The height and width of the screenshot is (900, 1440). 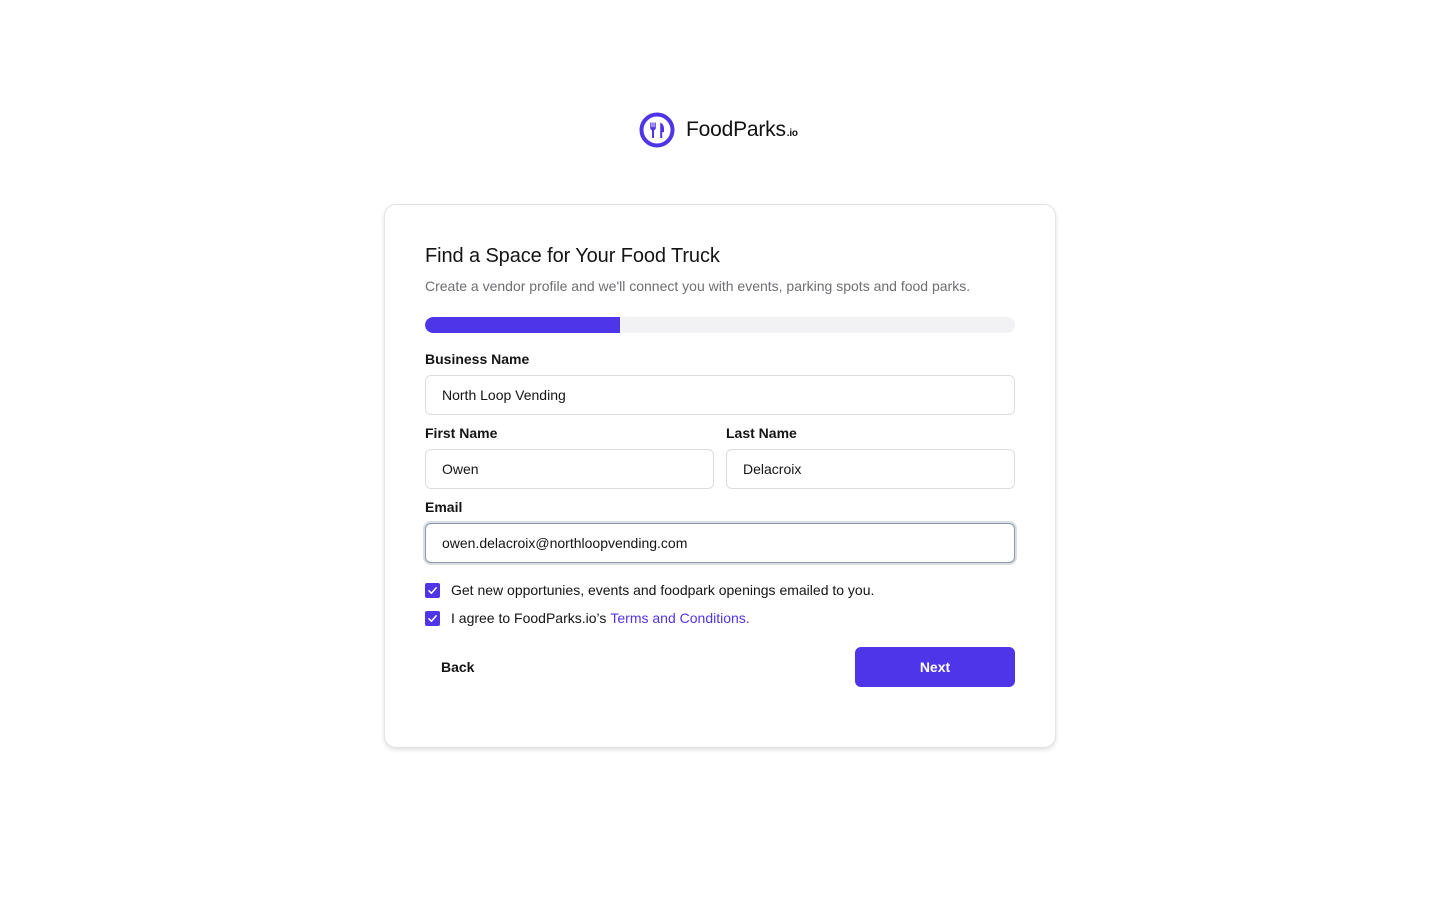 I want to click on terms-checkbox, so click(x=432, y=618).